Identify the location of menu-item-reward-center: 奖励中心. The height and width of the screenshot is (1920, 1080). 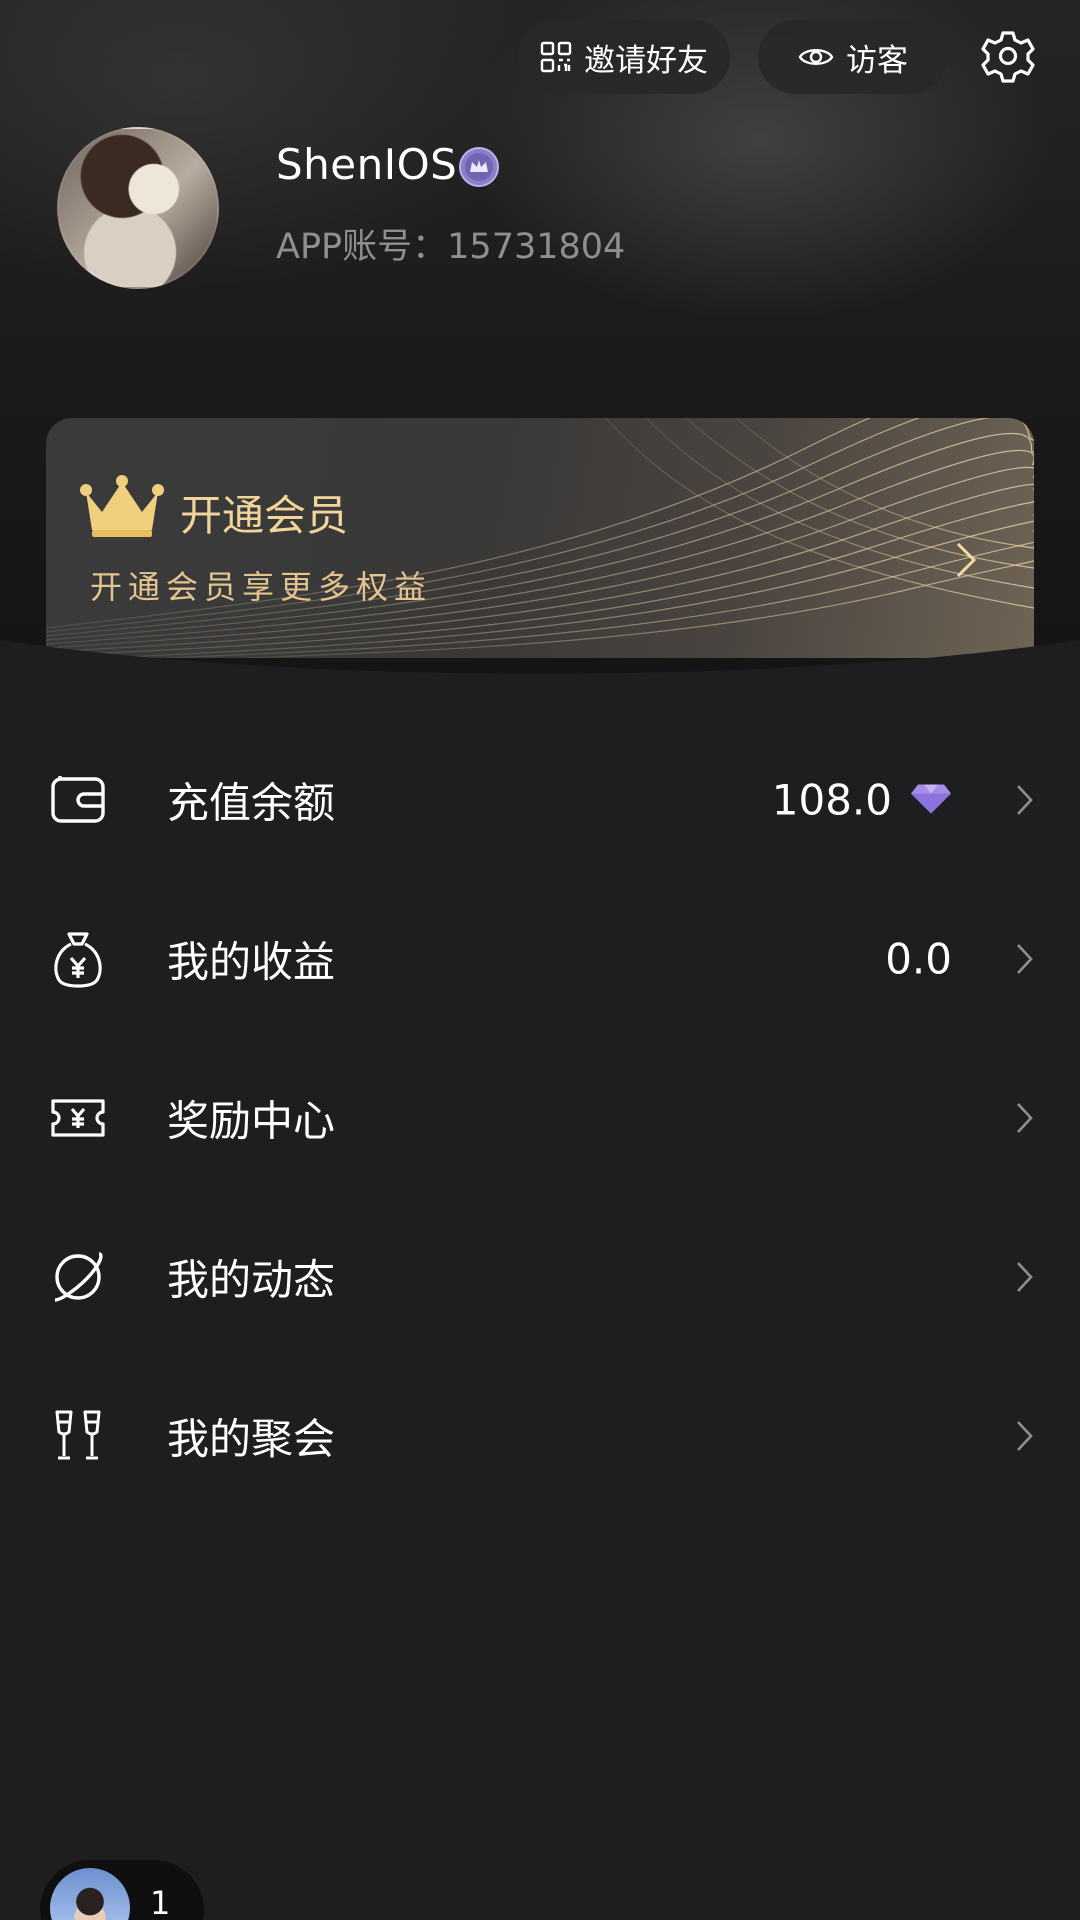
(540, 1117).